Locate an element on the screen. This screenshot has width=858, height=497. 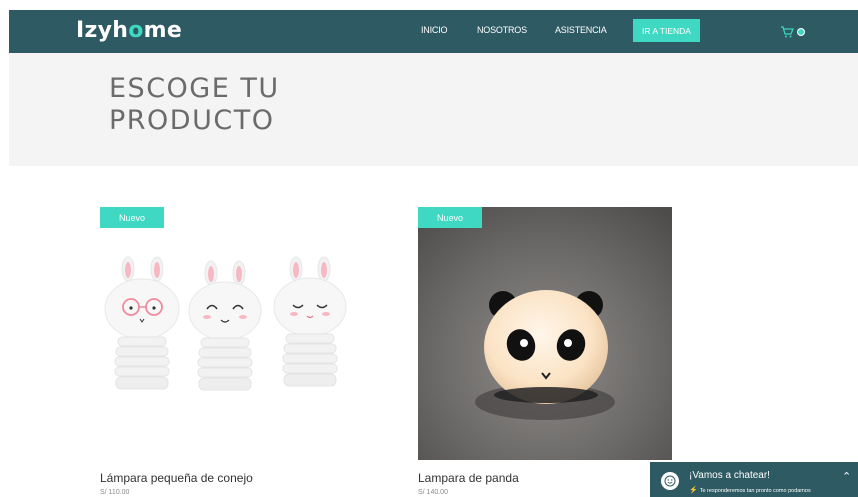
smiley-icon is located at coordinates (670, 481).